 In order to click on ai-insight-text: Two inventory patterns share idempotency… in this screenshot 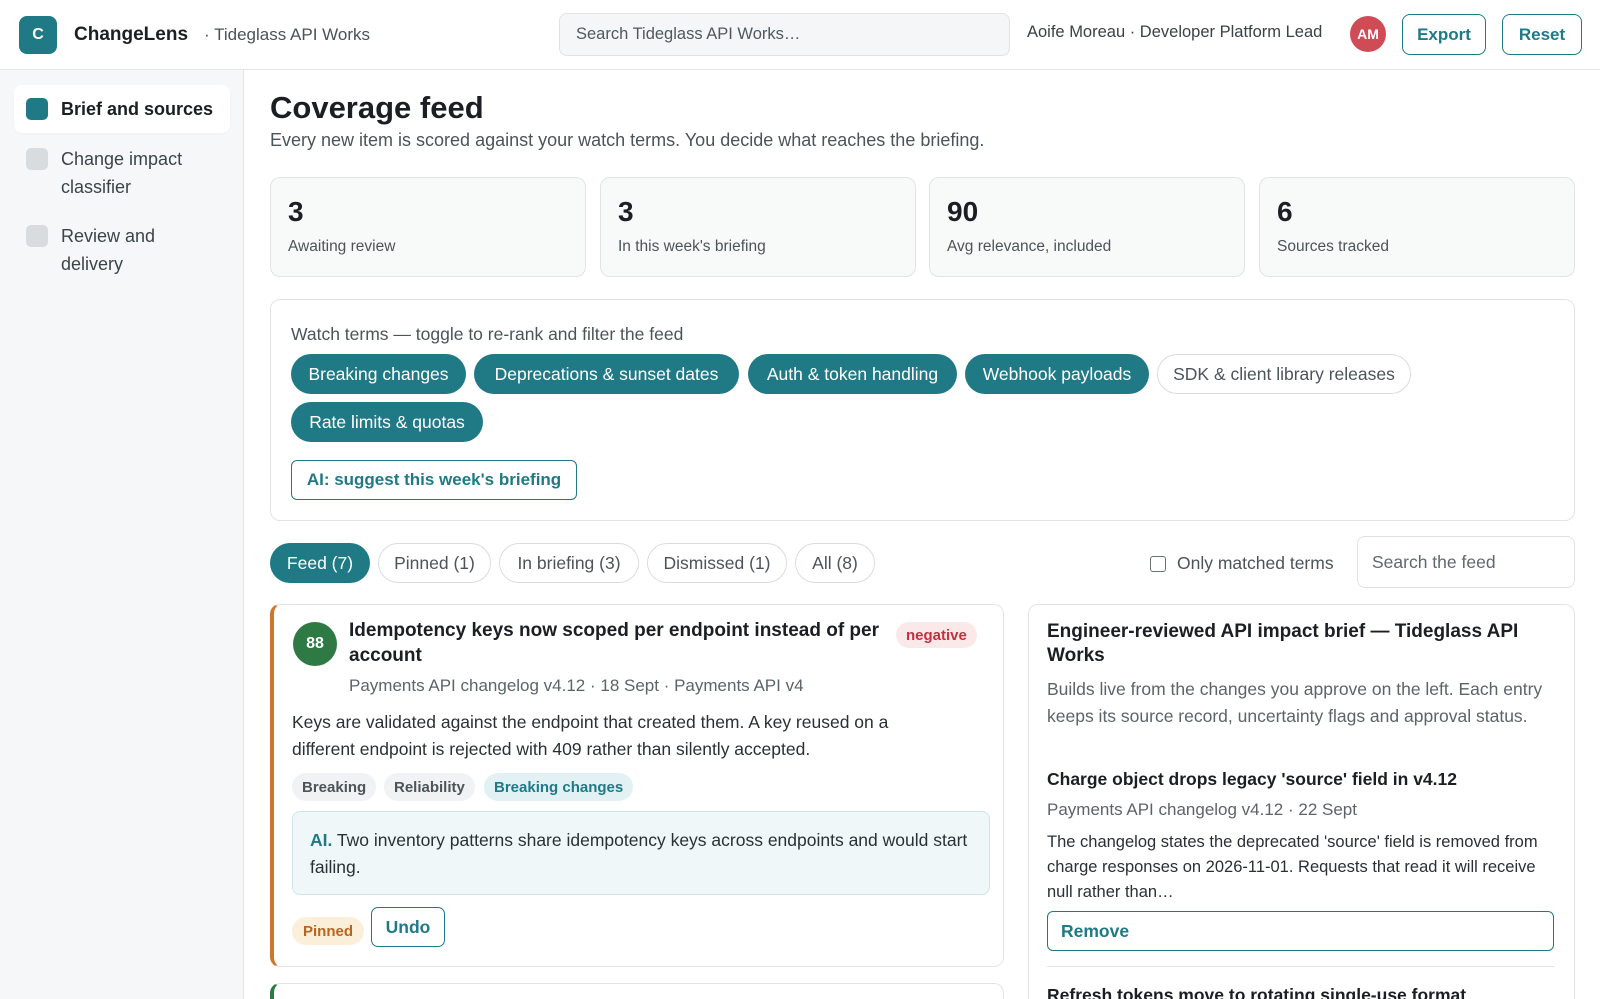, I will do `click(639, 853)`.